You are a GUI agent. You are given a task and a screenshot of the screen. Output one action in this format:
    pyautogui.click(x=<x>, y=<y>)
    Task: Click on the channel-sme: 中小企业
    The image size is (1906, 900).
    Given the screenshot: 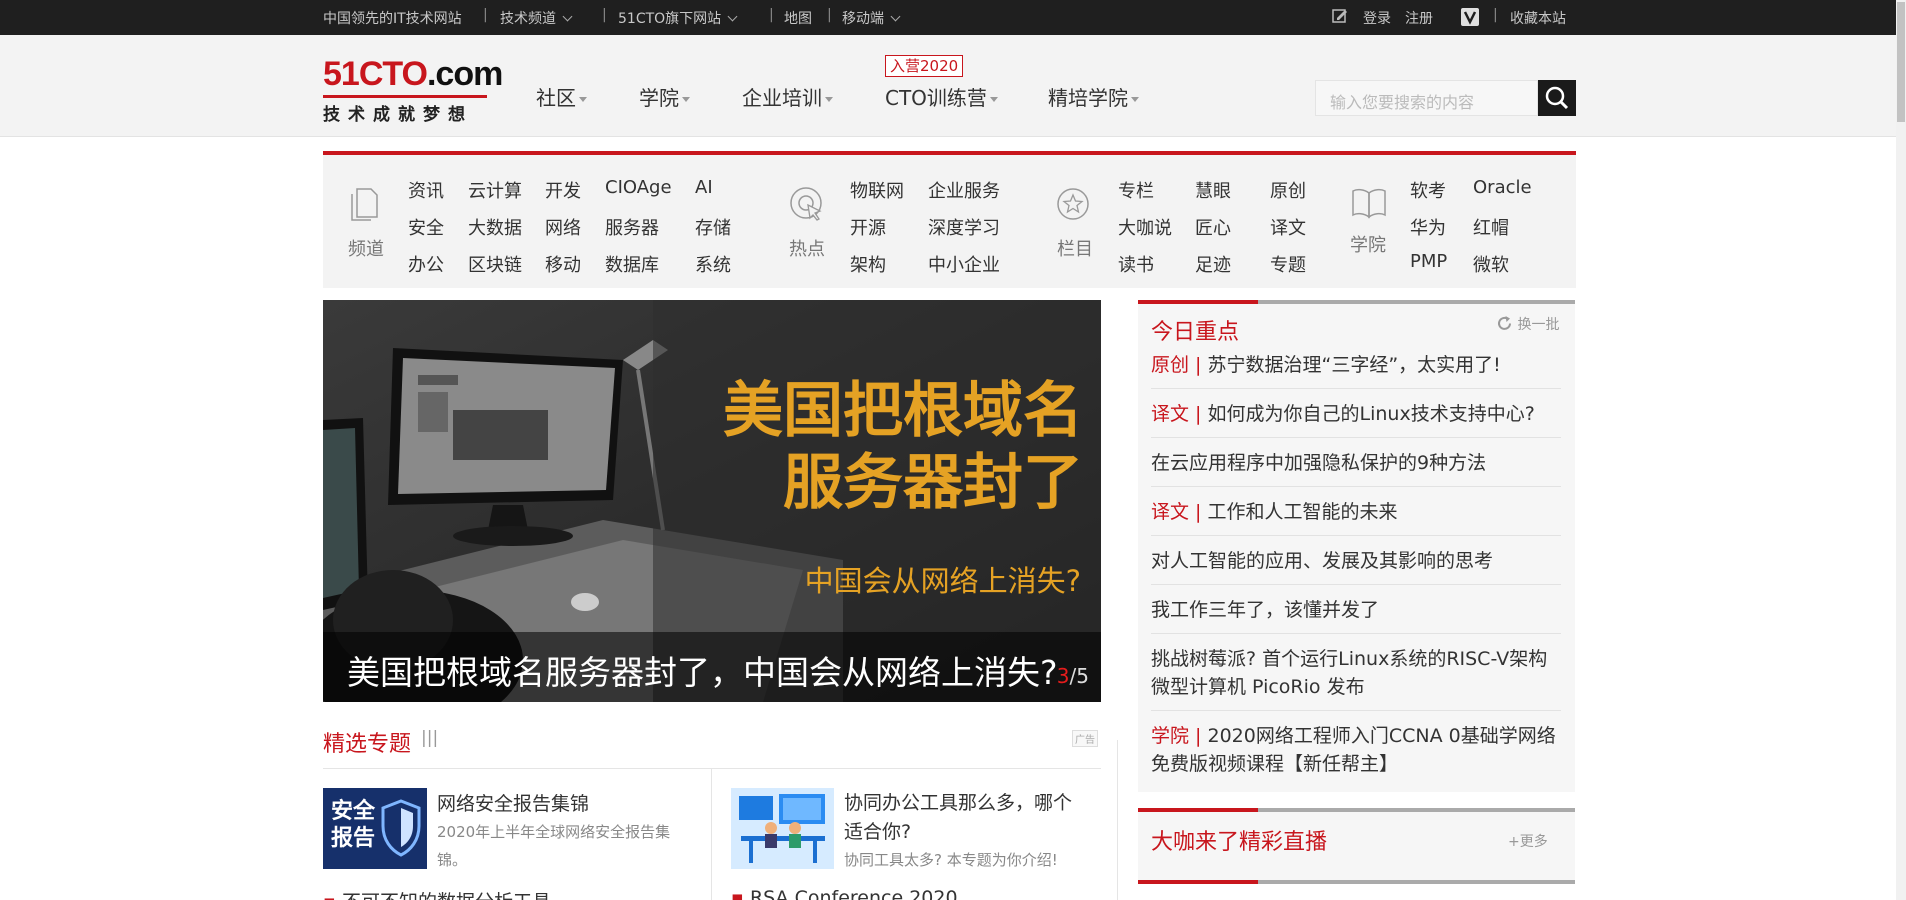 What is the action you would take?
    pyautogui.click(x=964, y=264)
    